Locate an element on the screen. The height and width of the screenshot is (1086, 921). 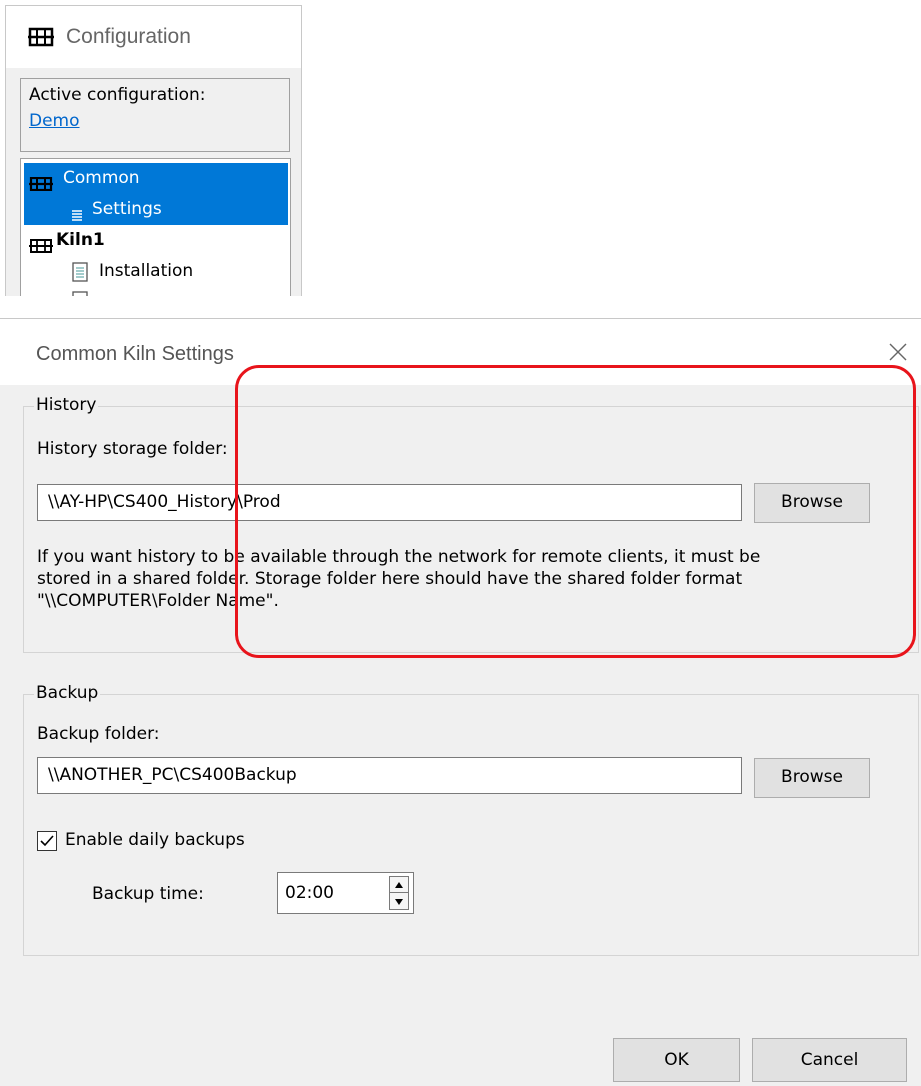
tree-item-label: Settings is located at coordinates (127, 209).